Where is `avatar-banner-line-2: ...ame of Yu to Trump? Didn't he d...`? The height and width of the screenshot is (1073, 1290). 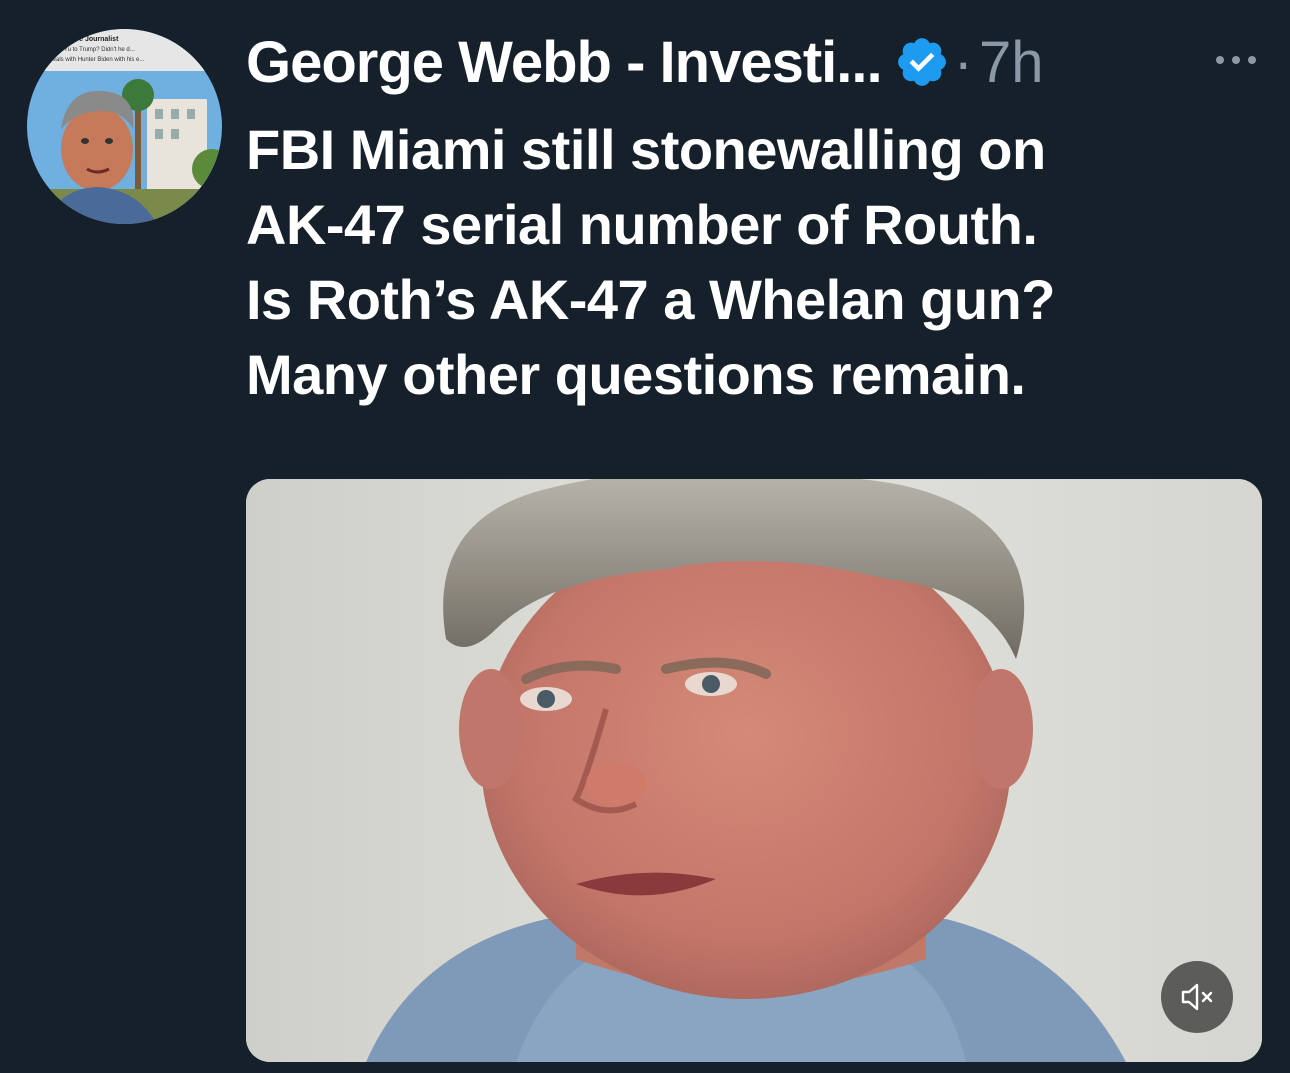
avatar-banner-line-2: ...ame of Yu to Trump? Didn't he d... is located at coordinates (87, 50).